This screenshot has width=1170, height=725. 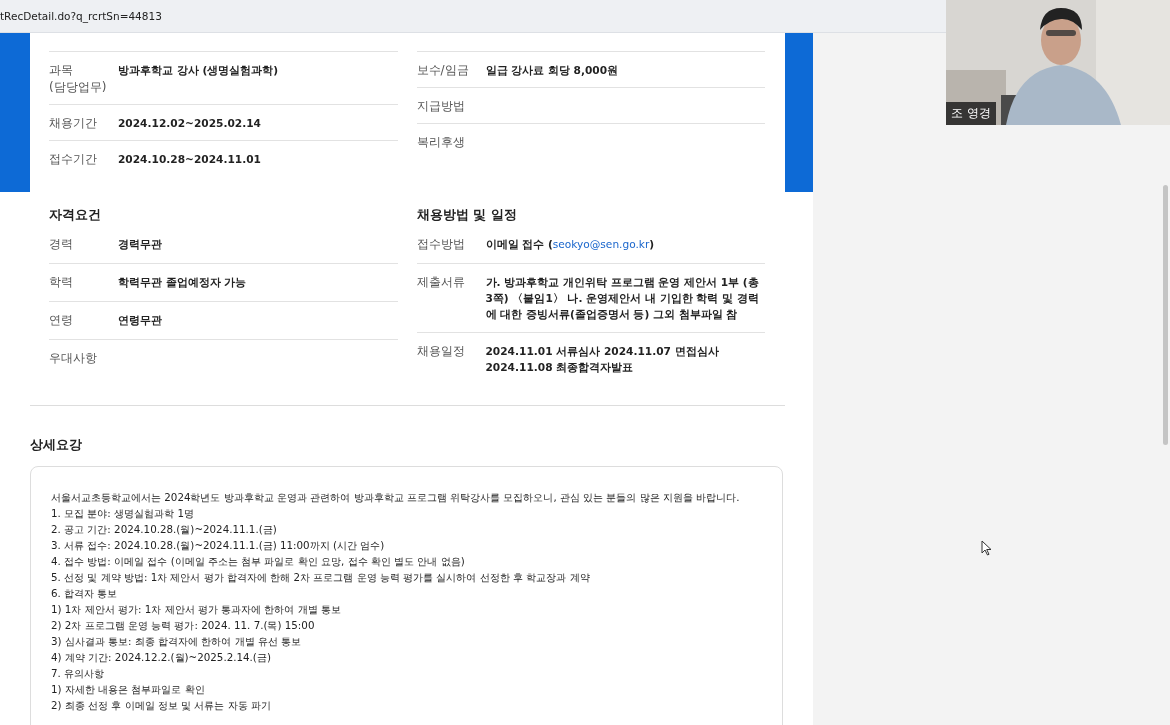 I want to click on section-title: 상세요강, so click(x=56, y=445).